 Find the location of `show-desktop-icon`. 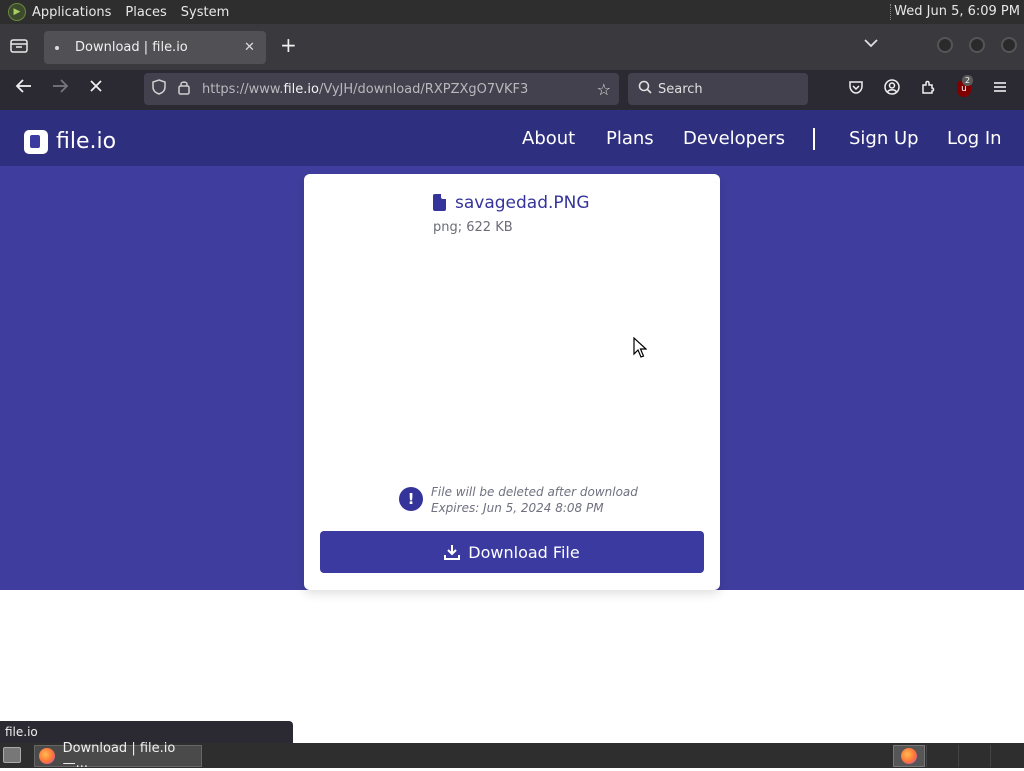

show-desktop-icon is located at coordinates (12, 755).